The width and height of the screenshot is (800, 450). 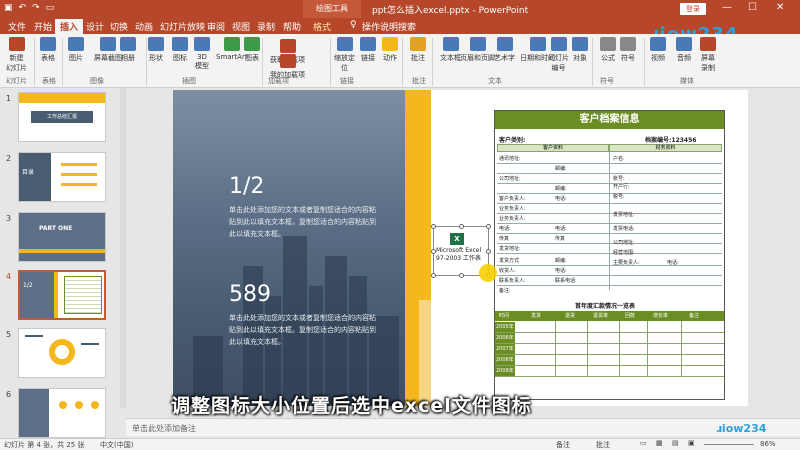 I want to click on tab-home: 开始, so click(x=43, y=26).